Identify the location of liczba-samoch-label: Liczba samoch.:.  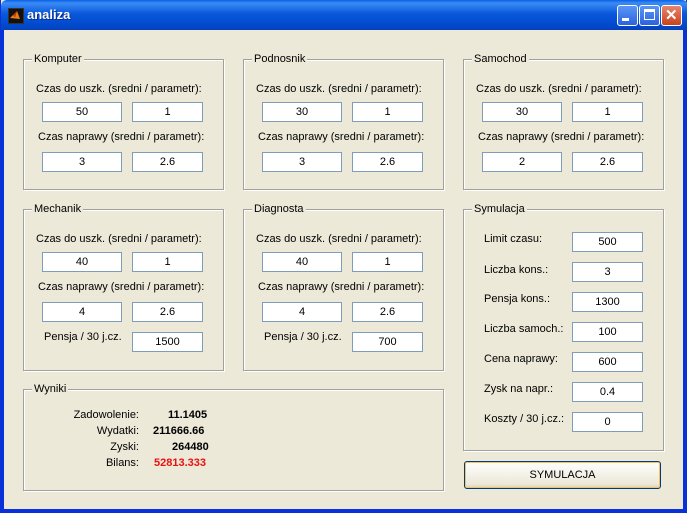
(524, 329).